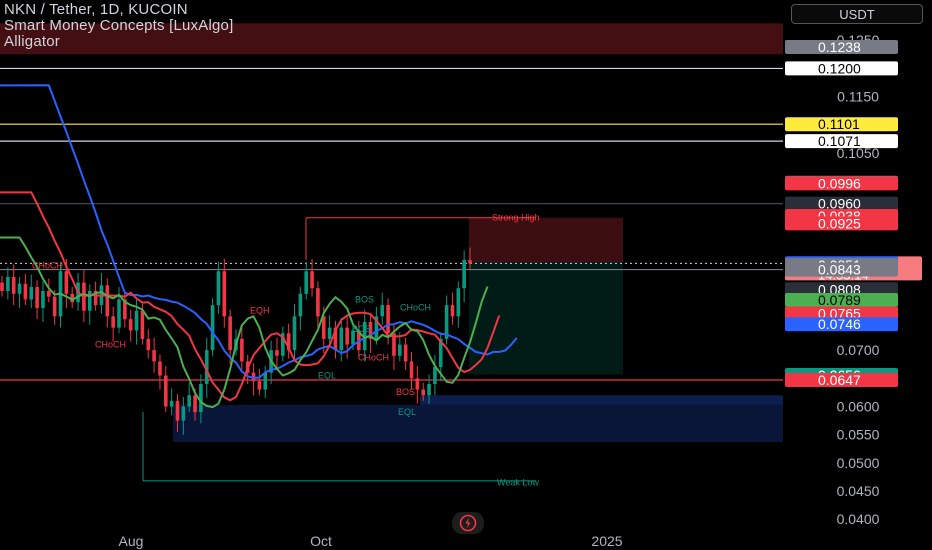 This screenshot has height=550, width=932. What do you see at coordinates (118, 42) in the screenshot?
I see `alligator-indicator-label: Alligator` at bounding box center [118, 42].